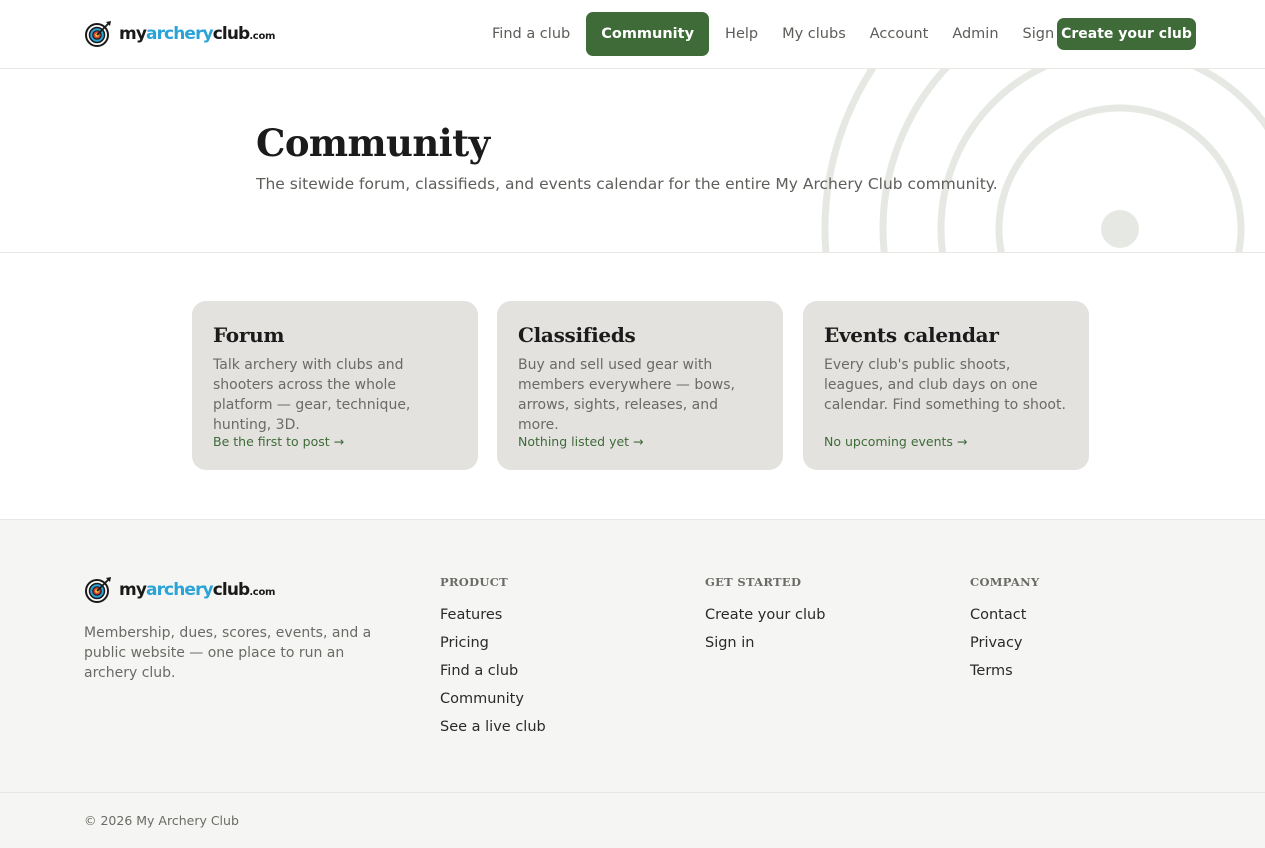 This screenshot has height=848, width=1265. Describe the element at coordinates (581, 441) in the screenshot. I see `card-link-classifieds: Nothing listed yet →` at that location.